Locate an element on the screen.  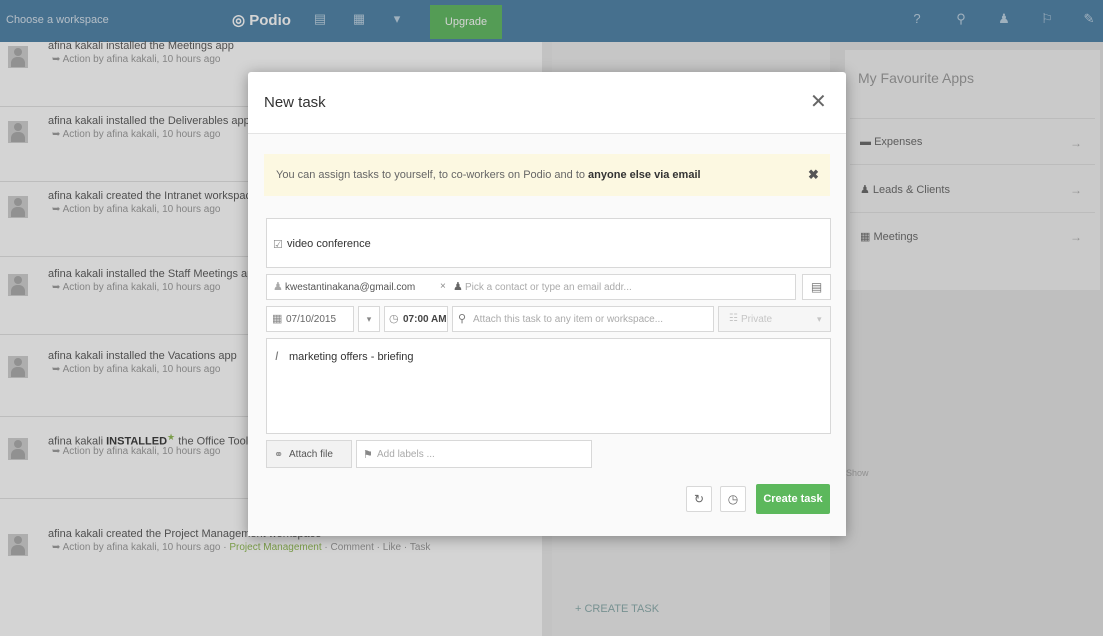
close-banner-icon: ✖ is located at coordinates (813, 175).